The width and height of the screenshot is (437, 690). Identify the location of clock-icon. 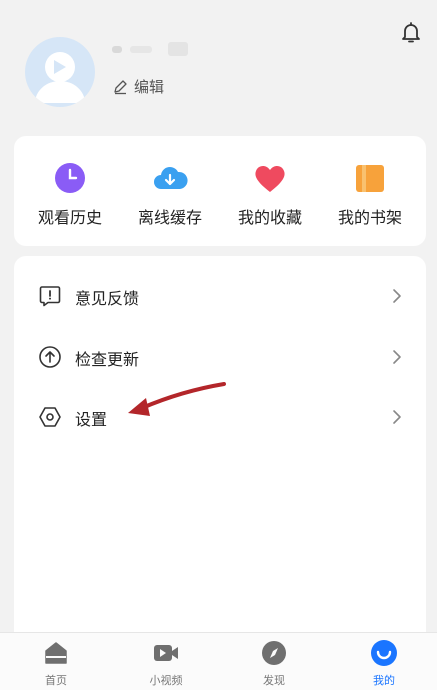
(70, 178).